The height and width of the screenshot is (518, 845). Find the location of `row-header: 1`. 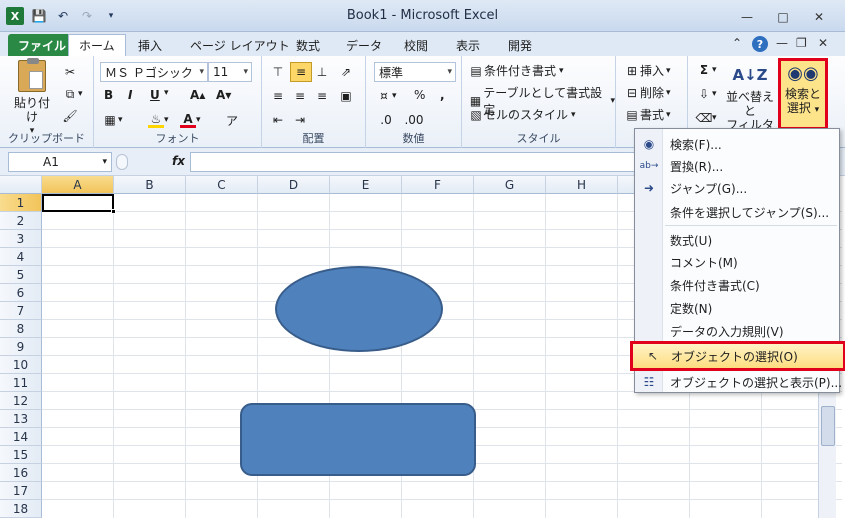

row-header: 1 is located at coordinates (21, 203).